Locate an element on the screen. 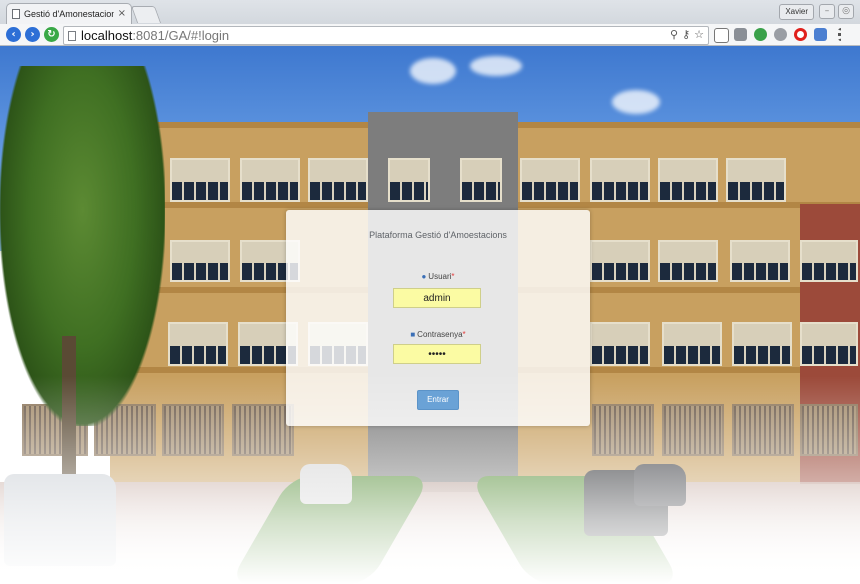 The width and height of the screenshot is (860, 584). extension-blue-icon is located at coordinates (820, 34).